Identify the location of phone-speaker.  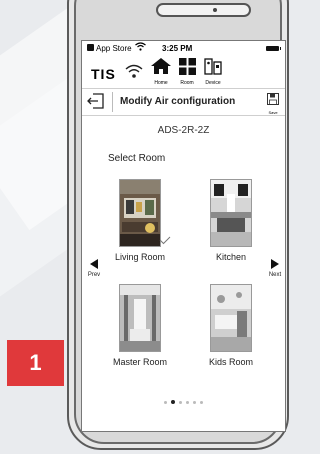
(203, 10).